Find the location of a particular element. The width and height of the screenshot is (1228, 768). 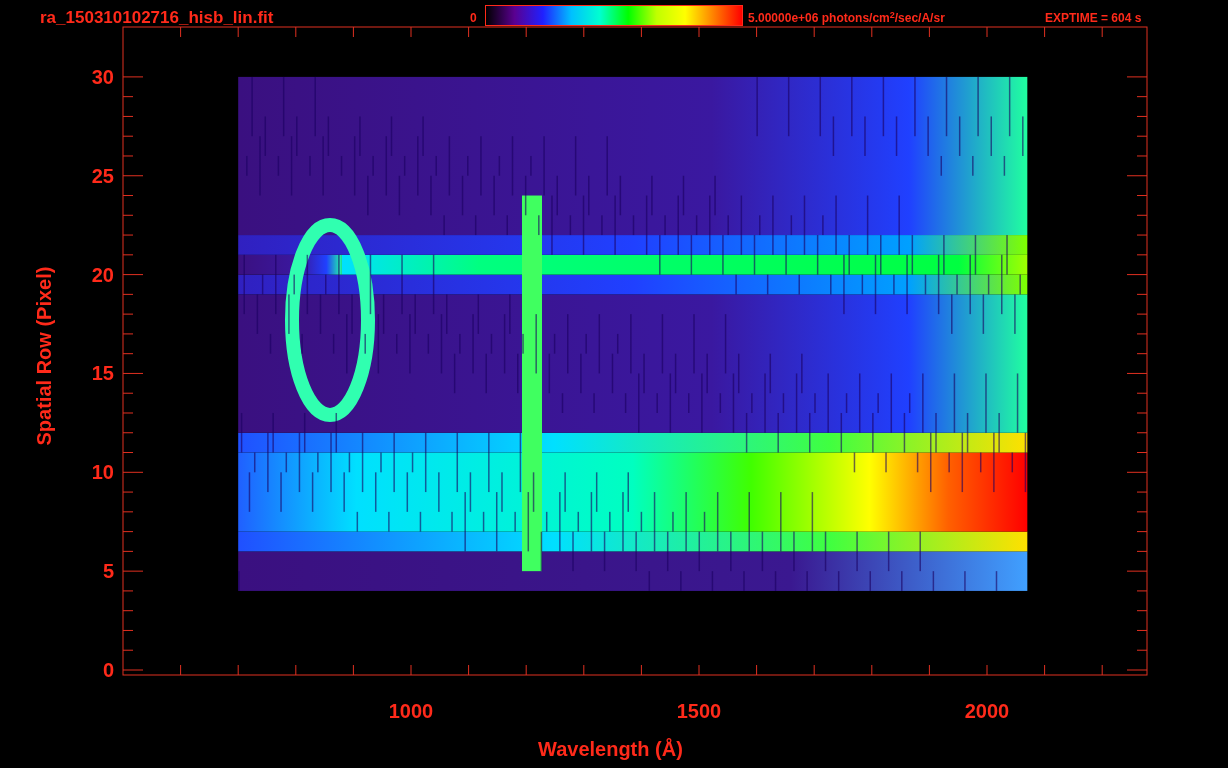

y-axis-title: Spatial Row (Pixel) is located at coordinates (44, 356).